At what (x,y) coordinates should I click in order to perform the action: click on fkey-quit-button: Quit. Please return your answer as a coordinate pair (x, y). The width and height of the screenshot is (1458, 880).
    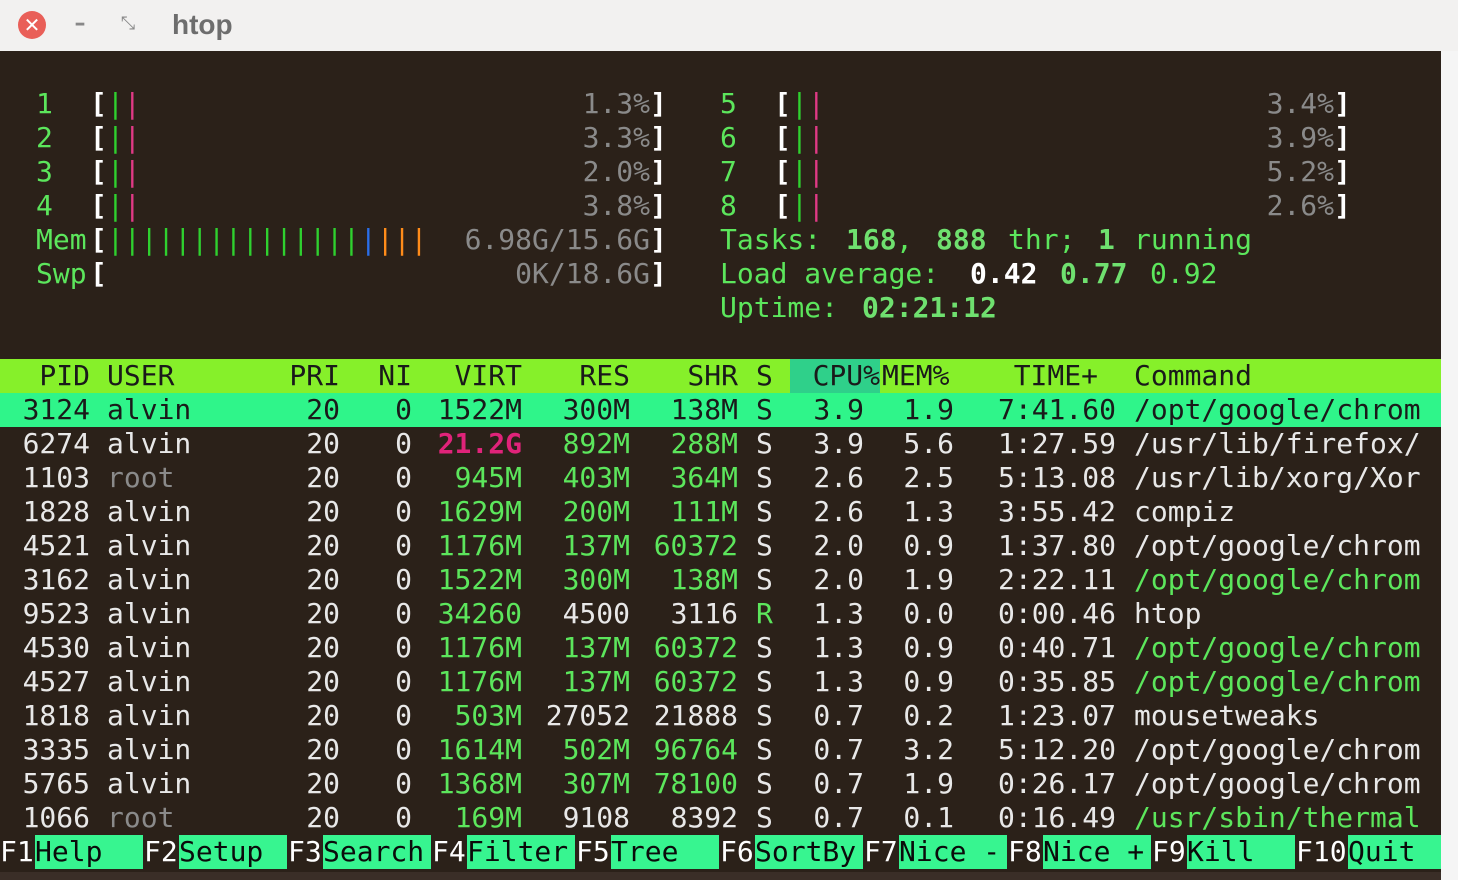
    Looking at the image, I should click on (1394, 852).